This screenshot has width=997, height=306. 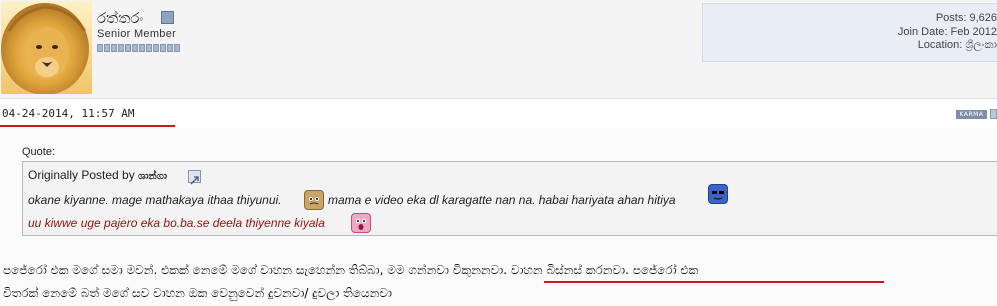 What do you see at coordinates (87, 126) in the screenshot?
I see `date-underline-mark` at bounding box center [87, 126].